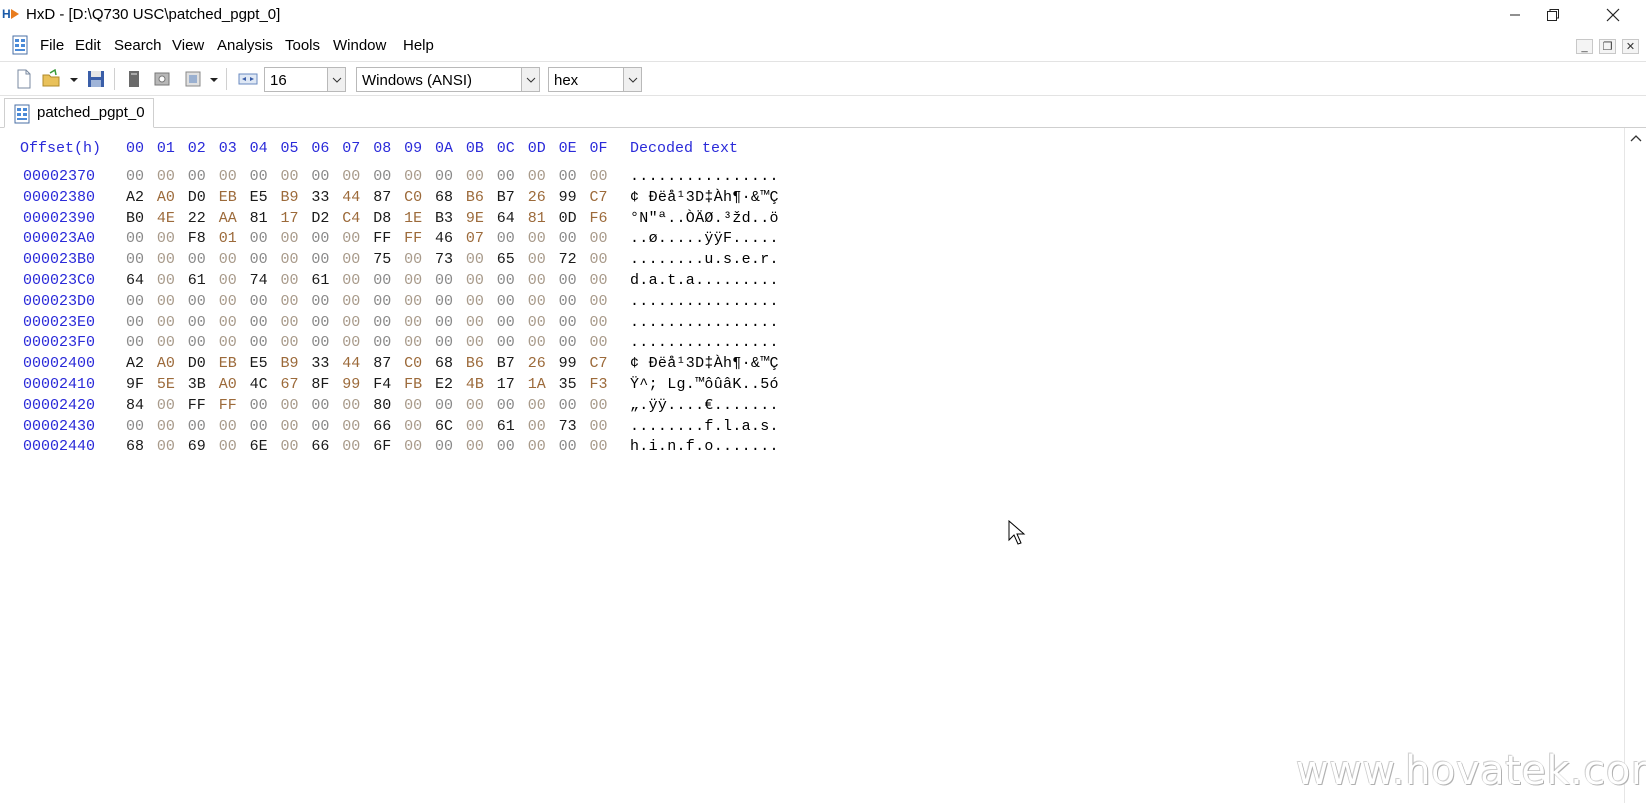  Describe the element at coordinates (197, 197) in the screenshot. I see `hex-byte: D0` at that location.